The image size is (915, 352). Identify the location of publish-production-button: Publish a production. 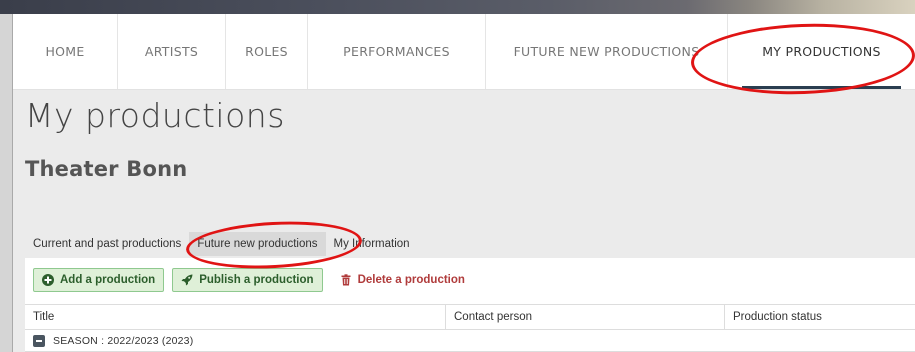
(247, 280).